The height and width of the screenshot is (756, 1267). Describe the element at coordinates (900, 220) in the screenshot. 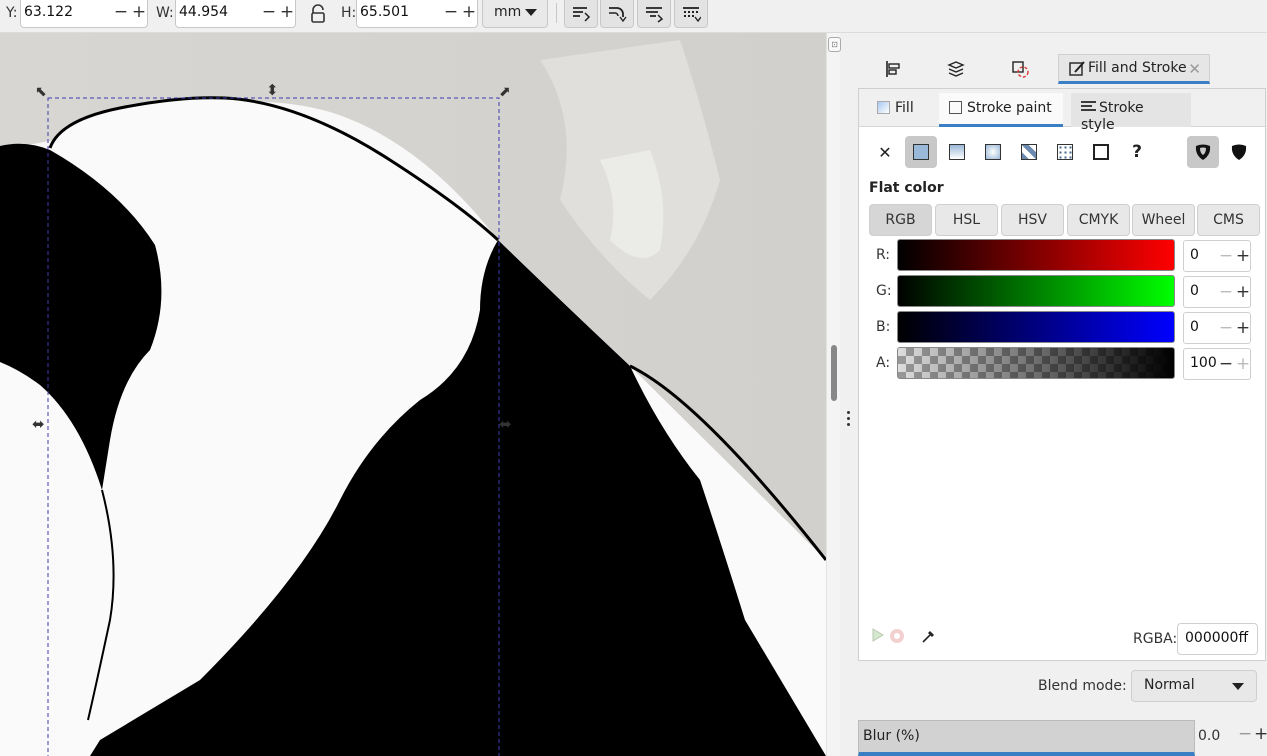

I see `tab-rgb: RGB` at that location.